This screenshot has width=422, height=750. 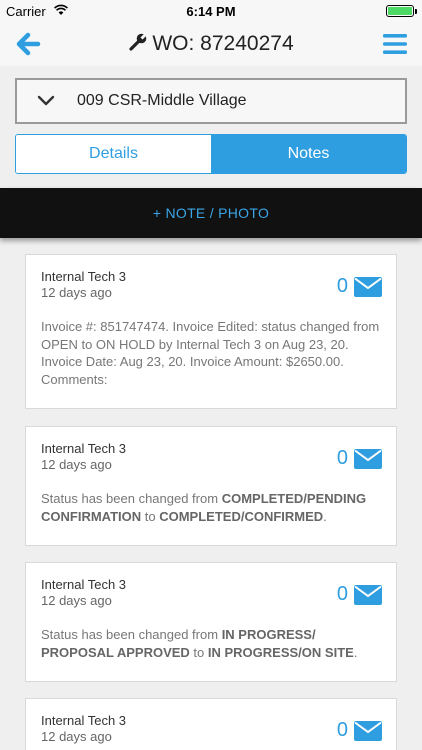 I want to click on note-card: Internal Tech 3 12 days ago 0, so click(x=211, y=724).